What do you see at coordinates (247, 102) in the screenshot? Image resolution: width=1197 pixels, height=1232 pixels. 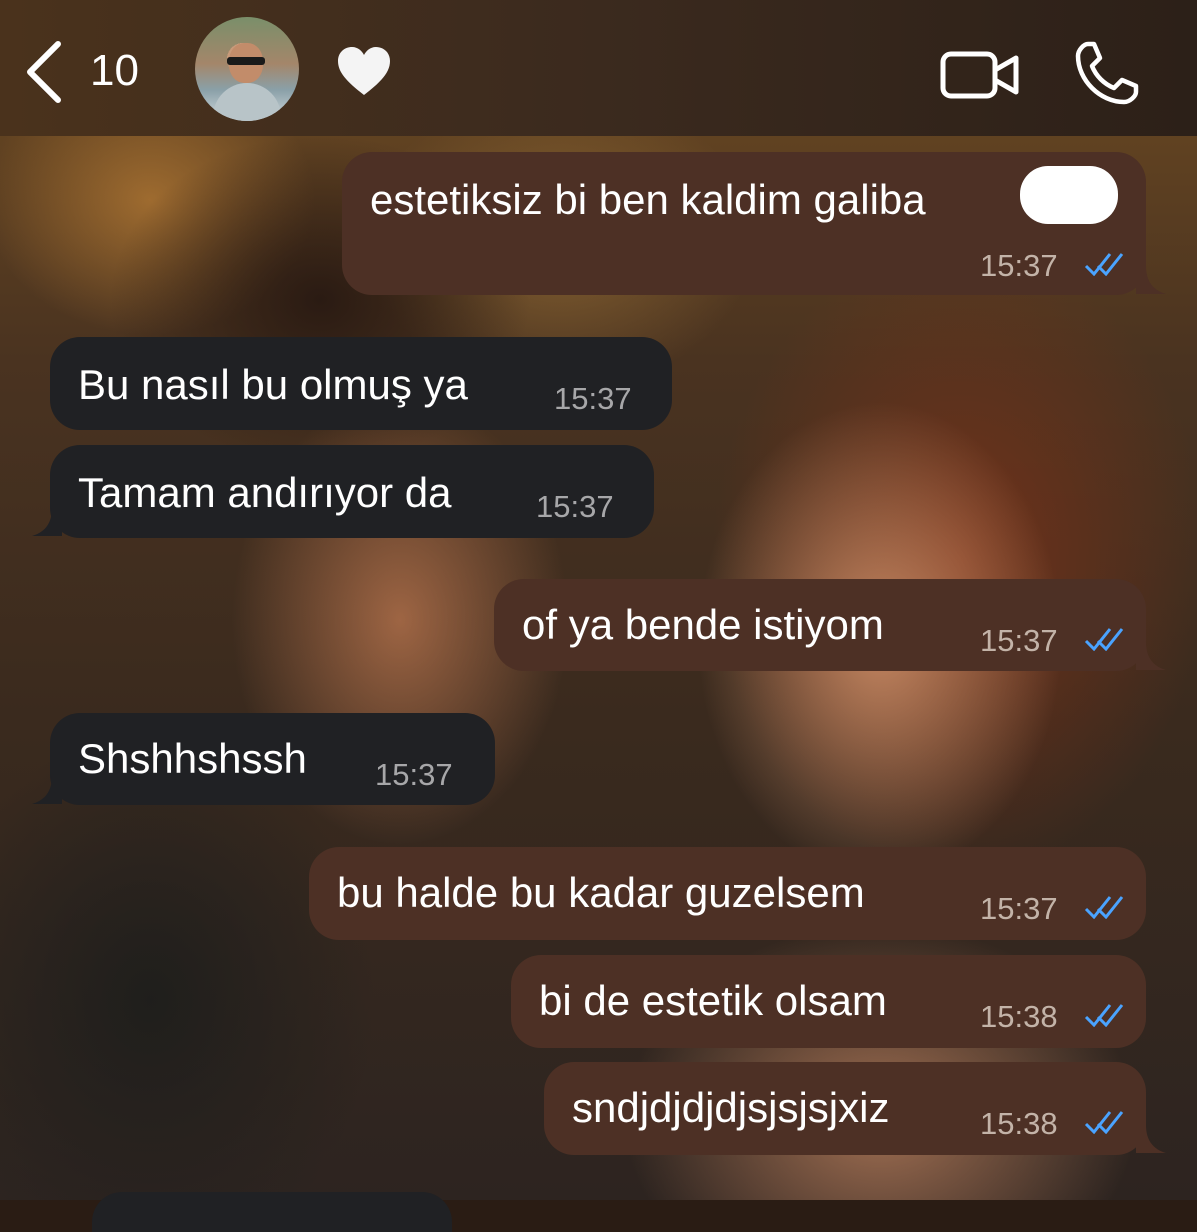 I see `avatar-body` at bounding box center [247, 102].